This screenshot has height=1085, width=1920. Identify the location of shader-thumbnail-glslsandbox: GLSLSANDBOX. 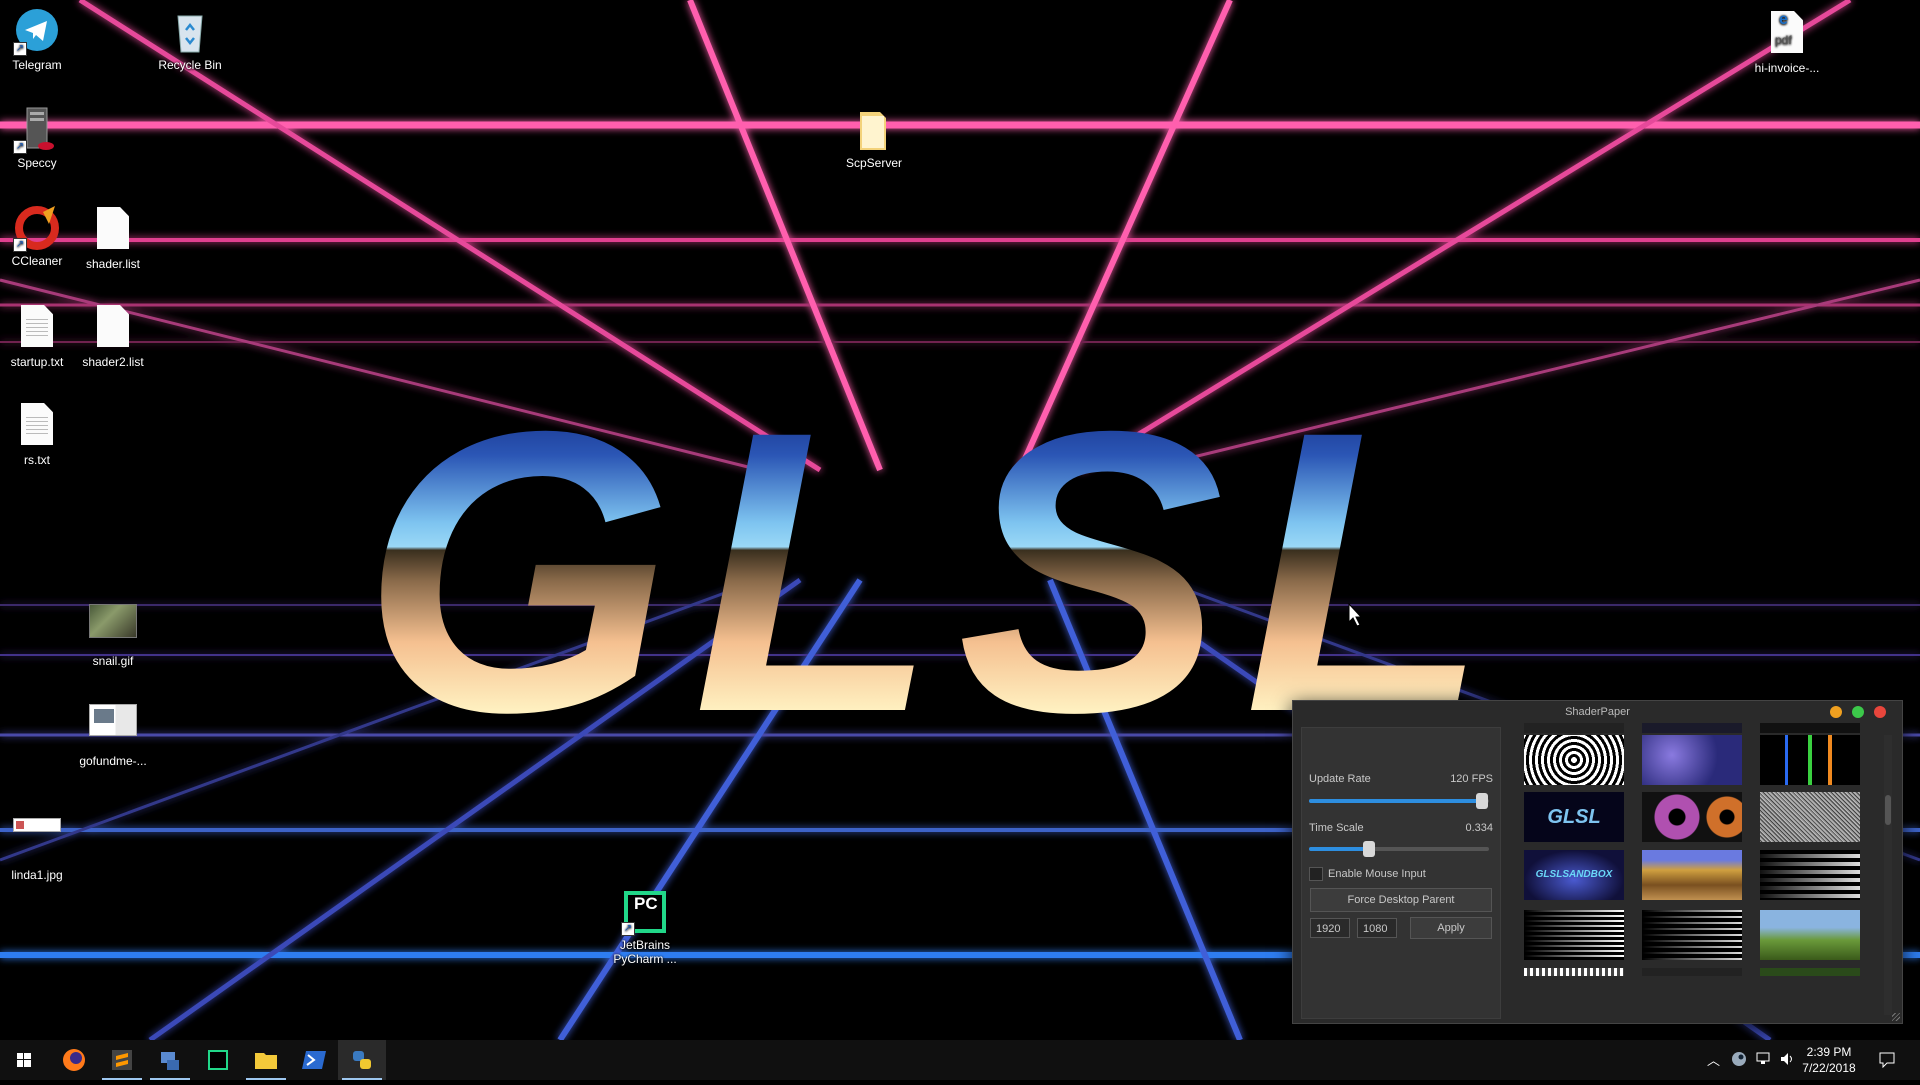
(1574, 875).